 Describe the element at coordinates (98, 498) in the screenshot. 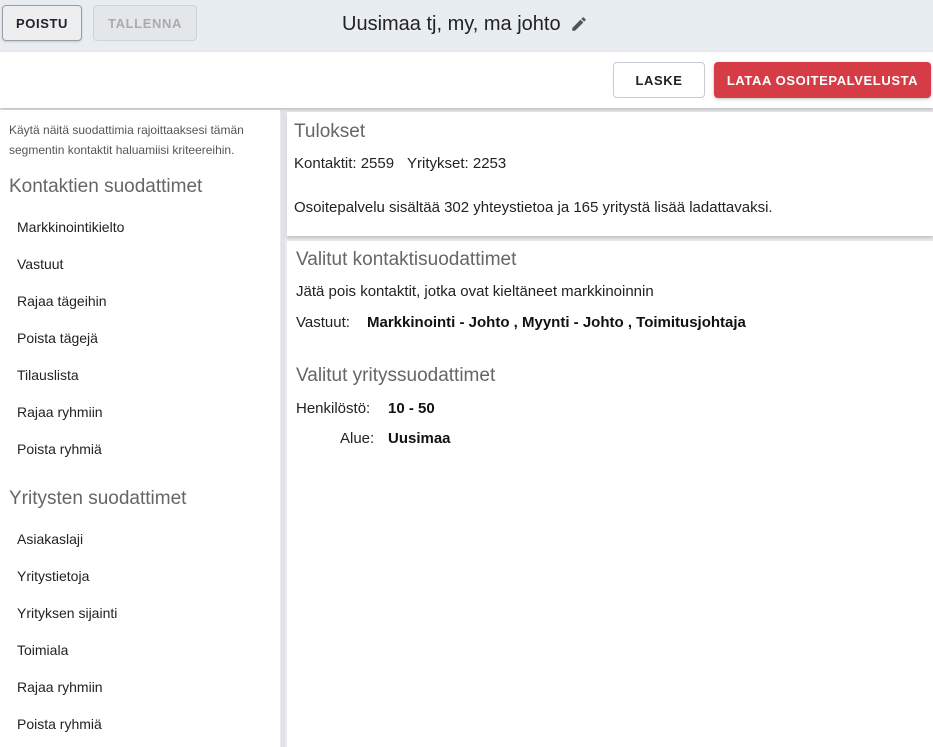

I see `company-filters-heading: Yritysten suodattimet` at that location.